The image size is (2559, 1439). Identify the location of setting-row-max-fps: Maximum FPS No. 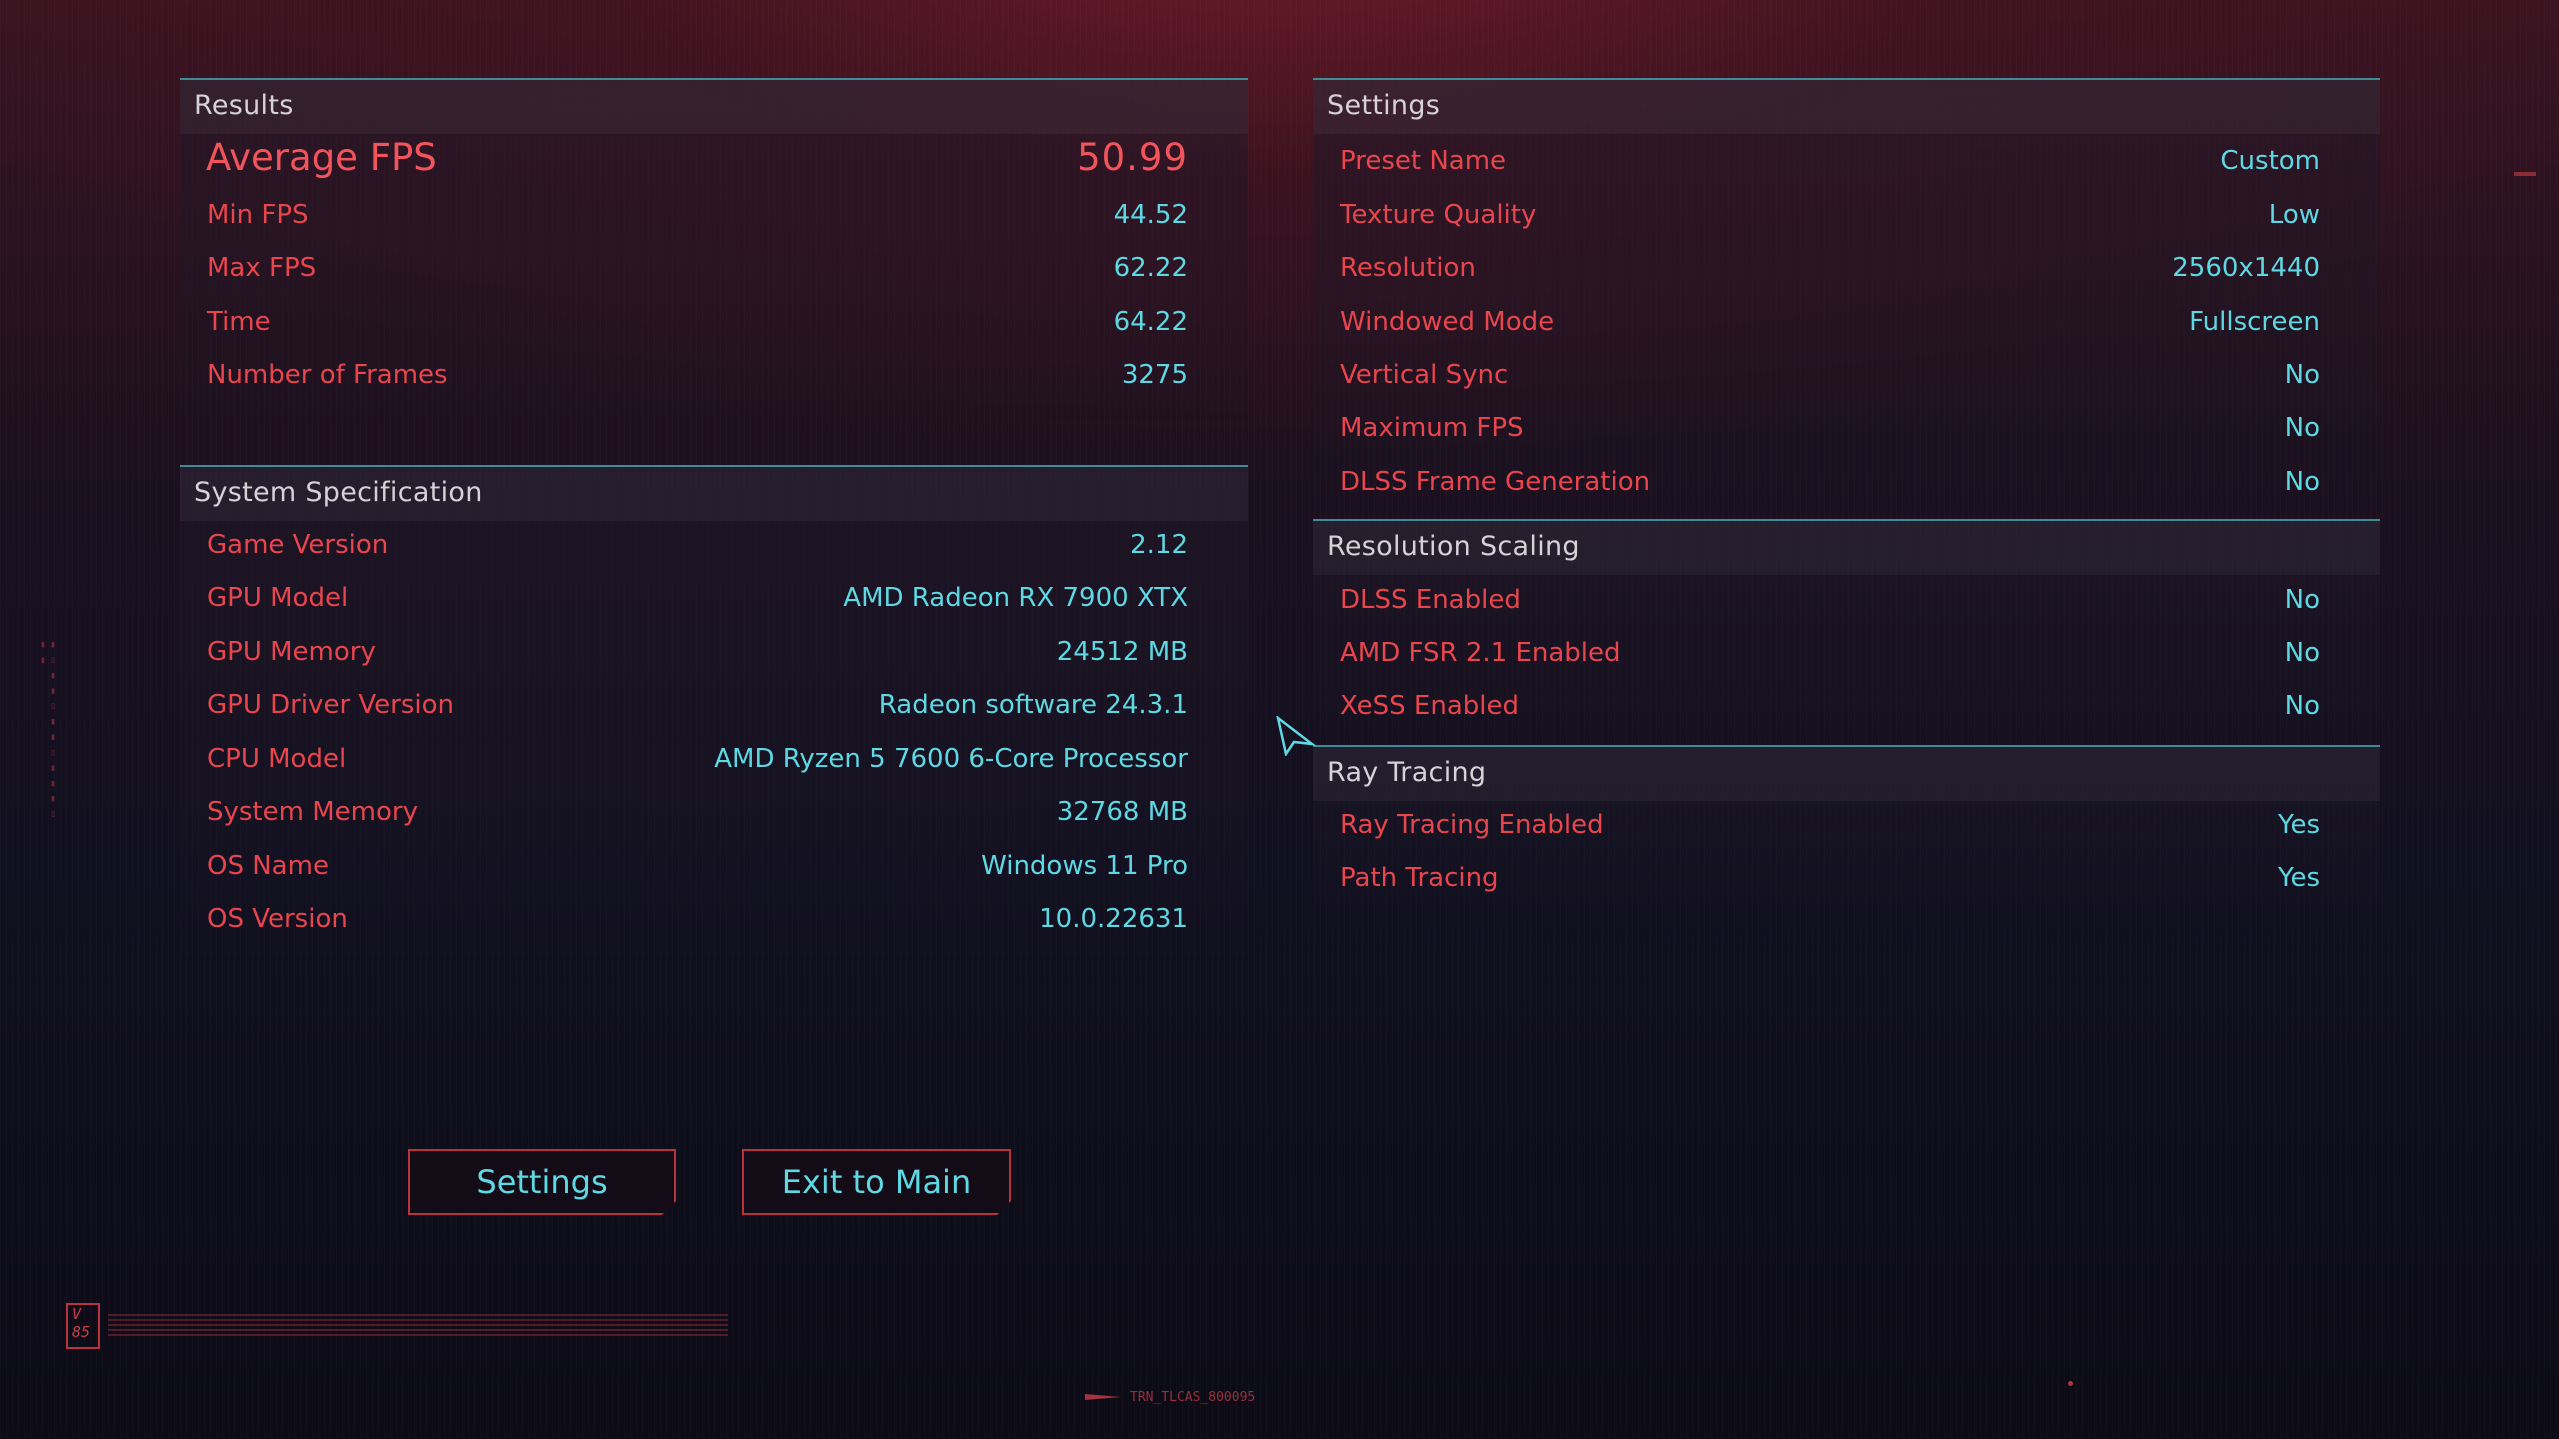
(1846, 430).